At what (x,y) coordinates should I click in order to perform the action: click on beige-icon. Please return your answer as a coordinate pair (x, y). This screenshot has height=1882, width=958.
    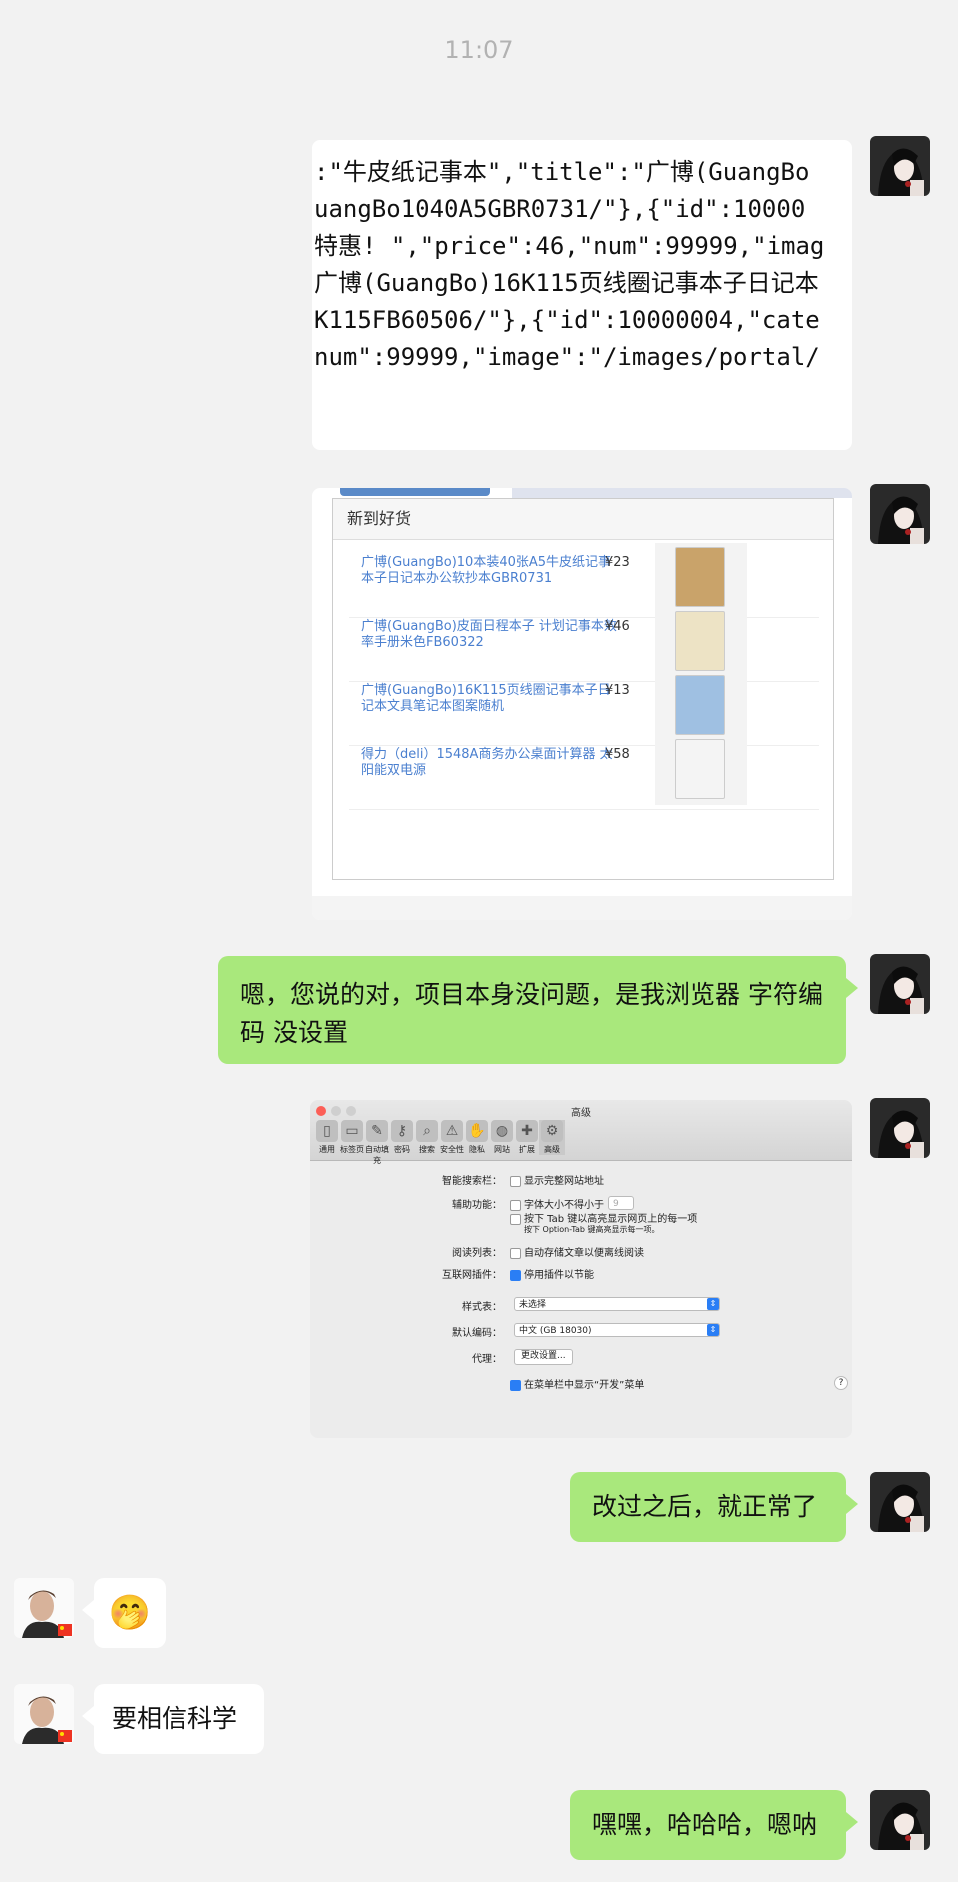
    Looking at the image, I should click on (700, 641).